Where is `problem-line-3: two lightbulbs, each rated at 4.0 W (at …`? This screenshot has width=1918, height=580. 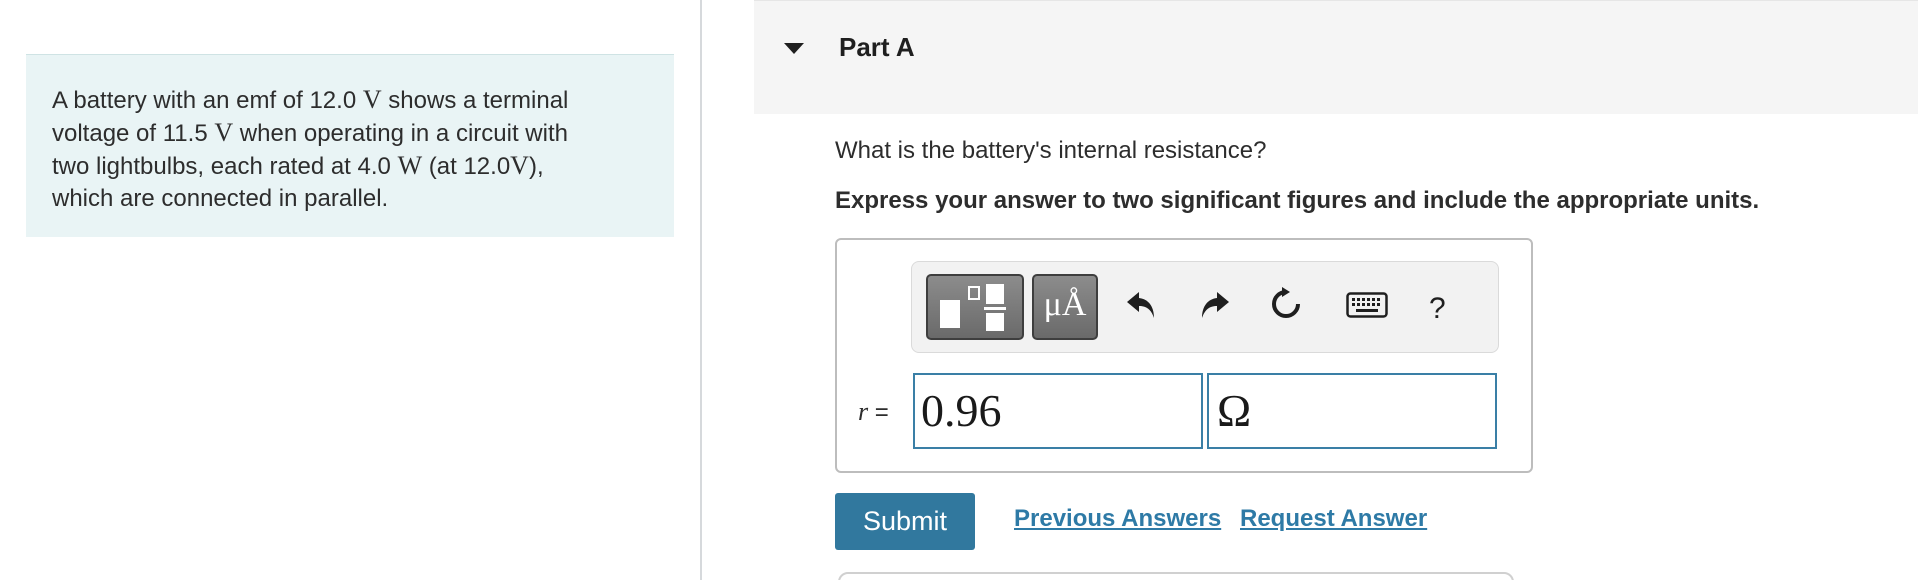
problem-line-3: two lightbulbs, each rated at 4.0 W (at … is located at coordinates (350, 166).